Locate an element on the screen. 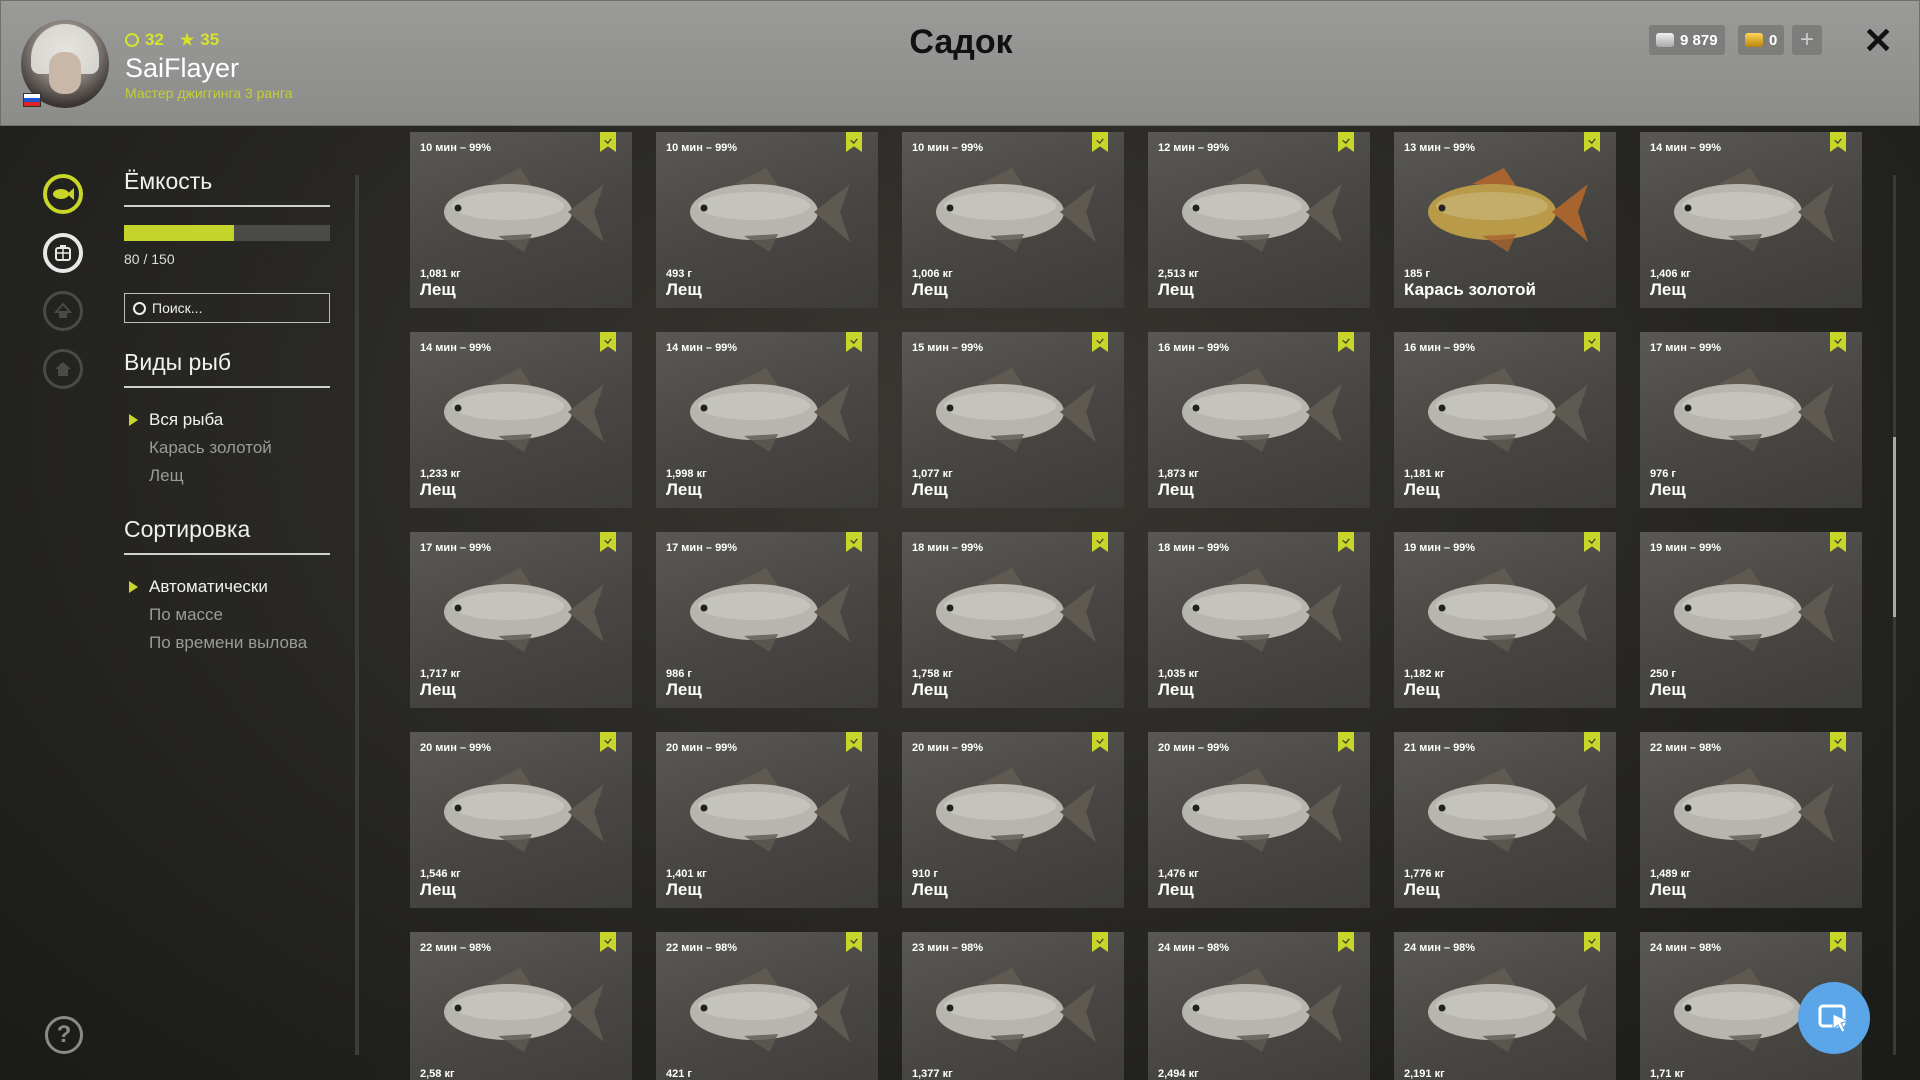  fish-card: 17 мин – 99% 976 г Лещ is located at coordinates (1751, 420).